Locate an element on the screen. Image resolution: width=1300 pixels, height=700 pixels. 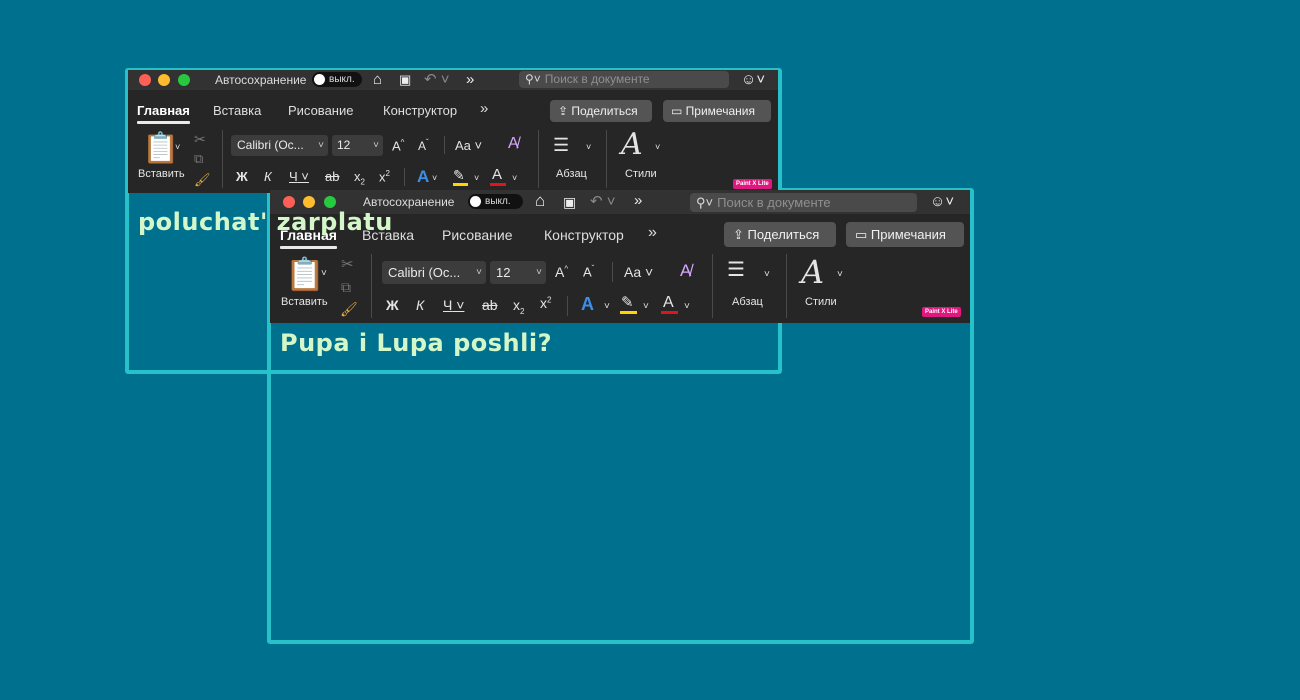
comment-icon: ▭ is located at coordinates (863, 234).